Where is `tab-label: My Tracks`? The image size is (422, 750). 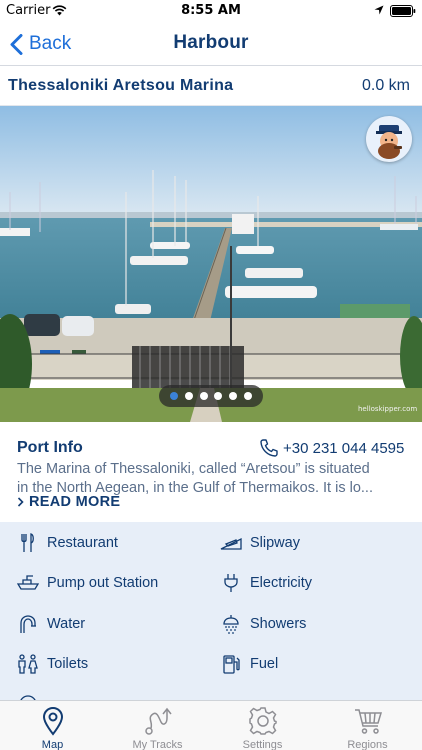
tab-label: My Tracks is located at coordinates (157, 744).